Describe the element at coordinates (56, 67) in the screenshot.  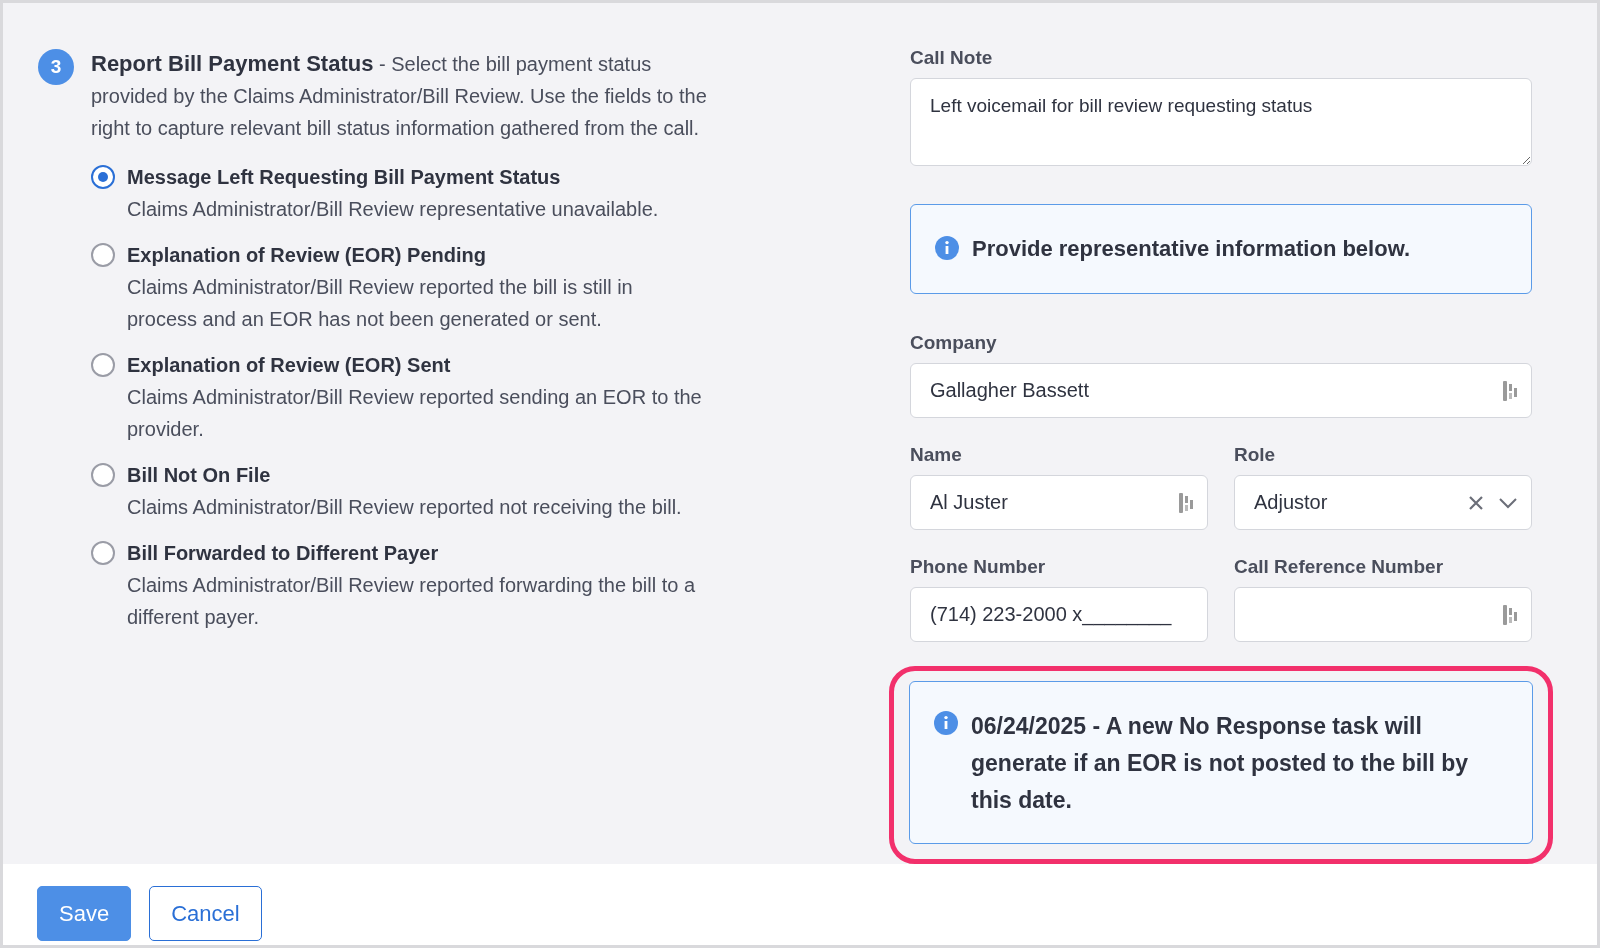
I see `step-number: 3` at that location.